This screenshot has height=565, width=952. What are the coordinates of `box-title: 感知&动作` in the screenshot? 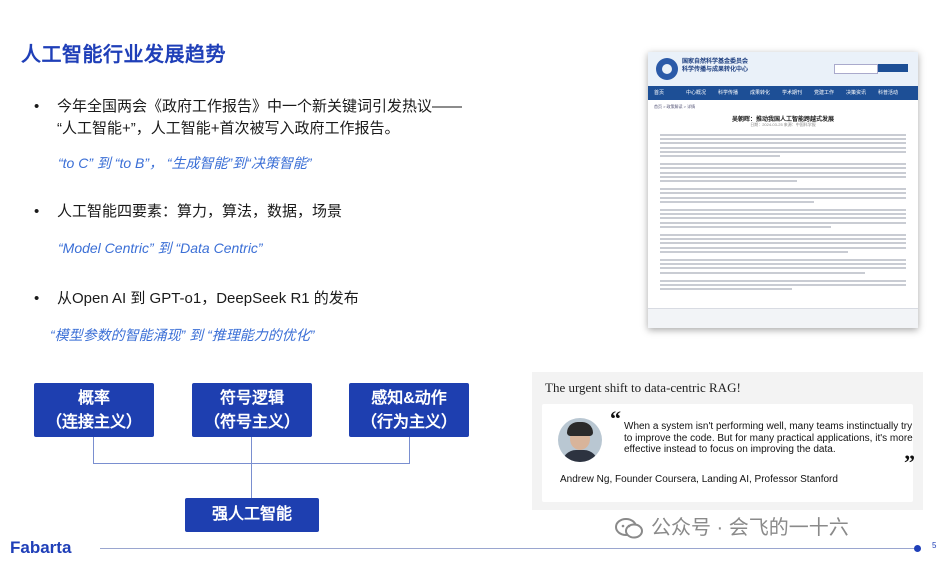 It's located at (409, 398).